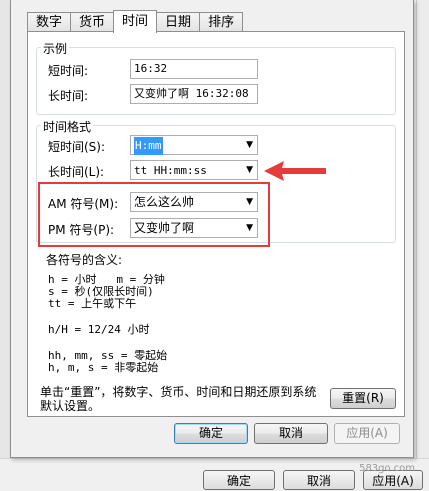  Describe the element at coordinates (68, 96) in the screenshot. I see `example-long-label: 长时间:` at that location.